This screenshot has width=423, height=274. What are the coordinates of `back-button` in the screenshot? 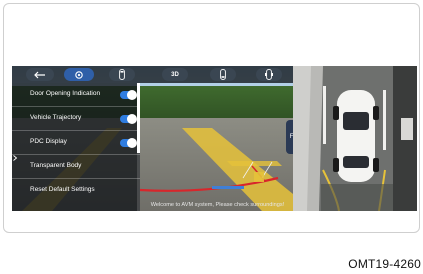 It's located at (40, 74).